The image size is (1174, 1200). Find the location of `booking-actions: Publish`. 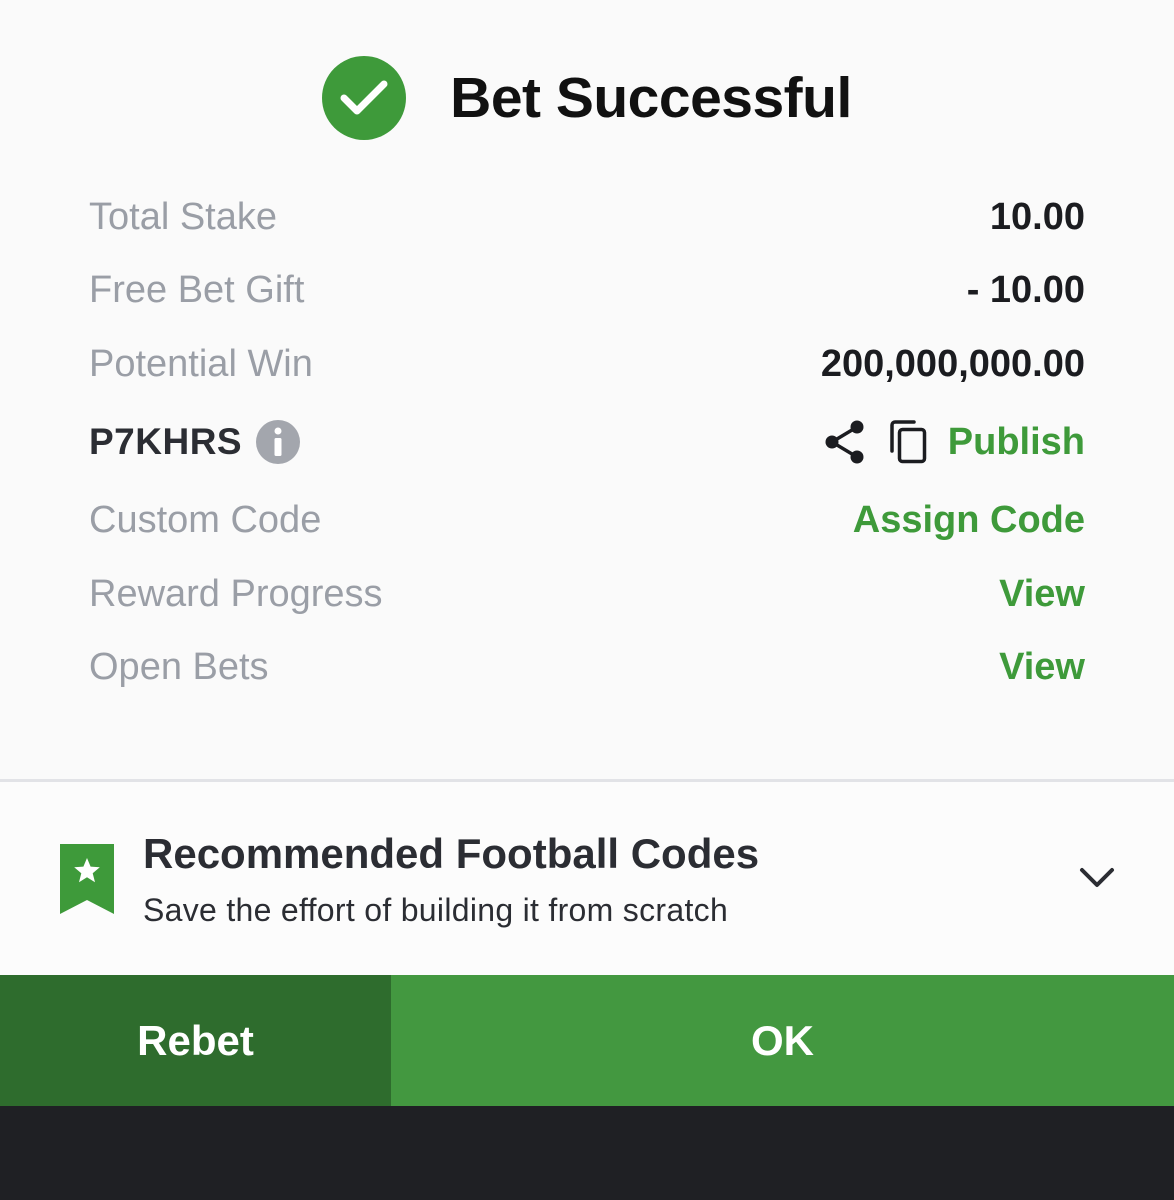

booking-actions: Publish is located at coordinates (954, 442).